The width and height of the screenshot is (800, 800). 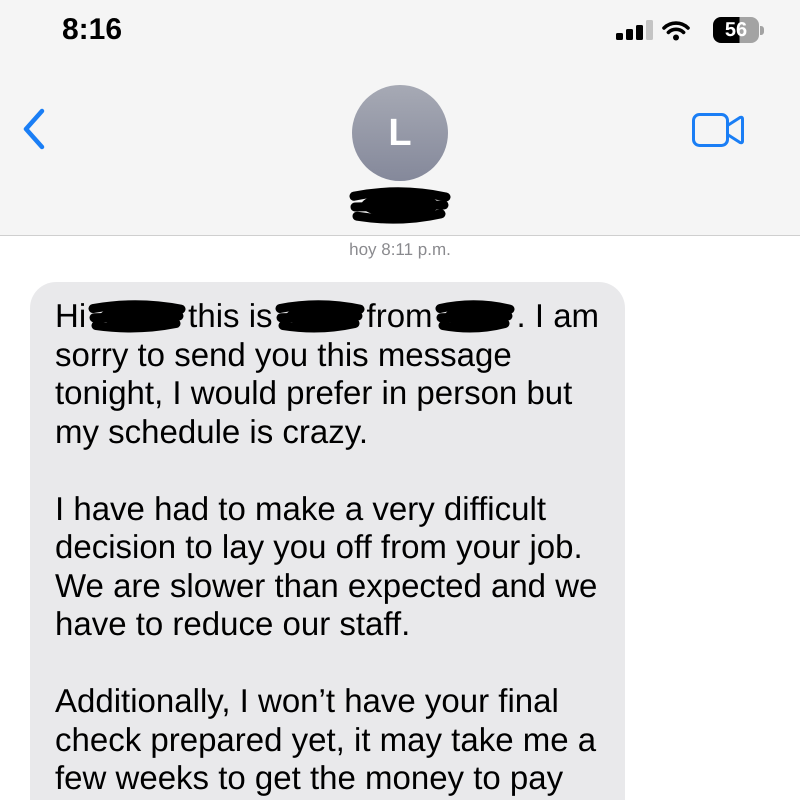 What do you see at coordinates (326, 567) in the screenshot?
I see `message-text: I have had to make a very difficult decision to lay you off from your job. We are slower than expected and we have to reduce our staff.` at bounding box center [326, 567].